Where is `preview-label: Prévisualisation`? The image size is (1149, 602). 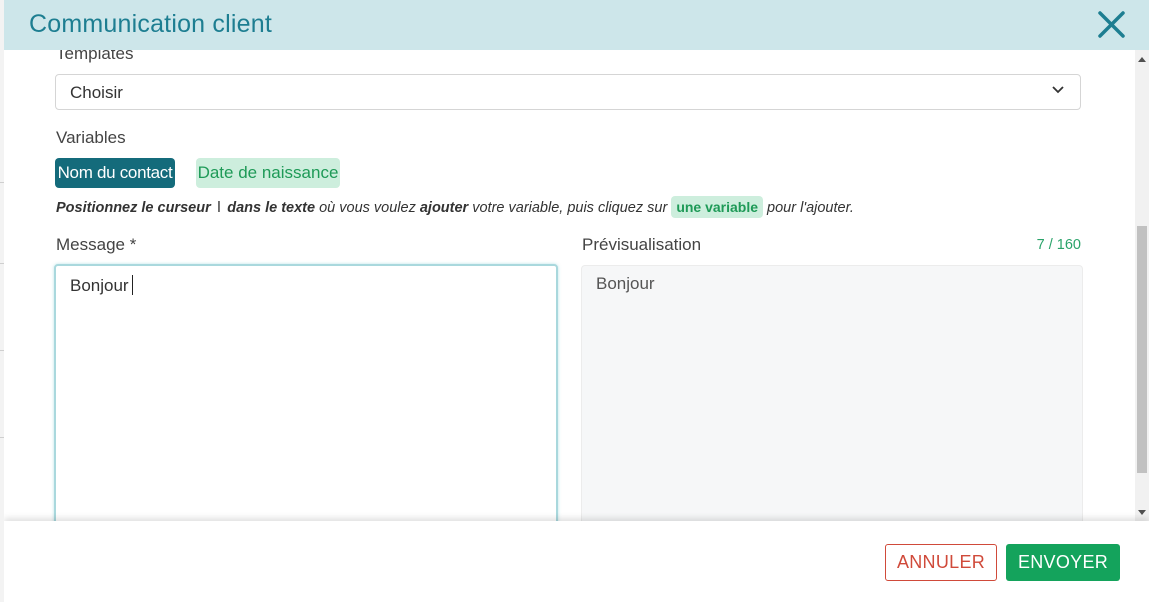 preview-label: Prévisualisation is located at coordinates (642, 244).